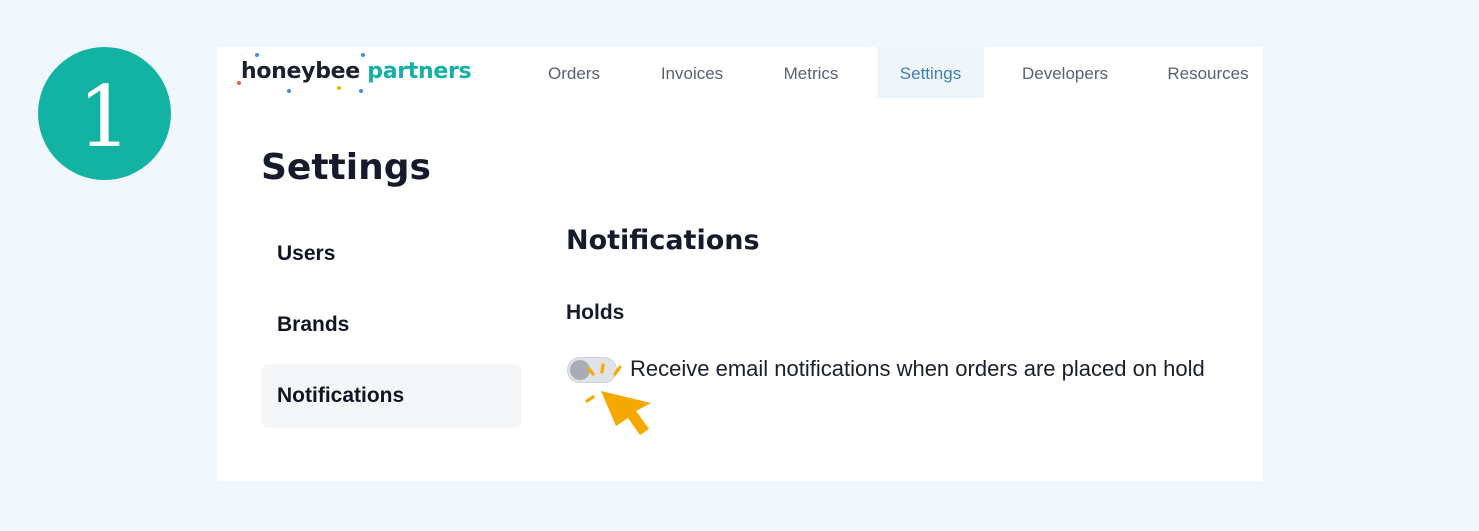  I want to click on sidebar-item-users: Users, so click(391, 254).